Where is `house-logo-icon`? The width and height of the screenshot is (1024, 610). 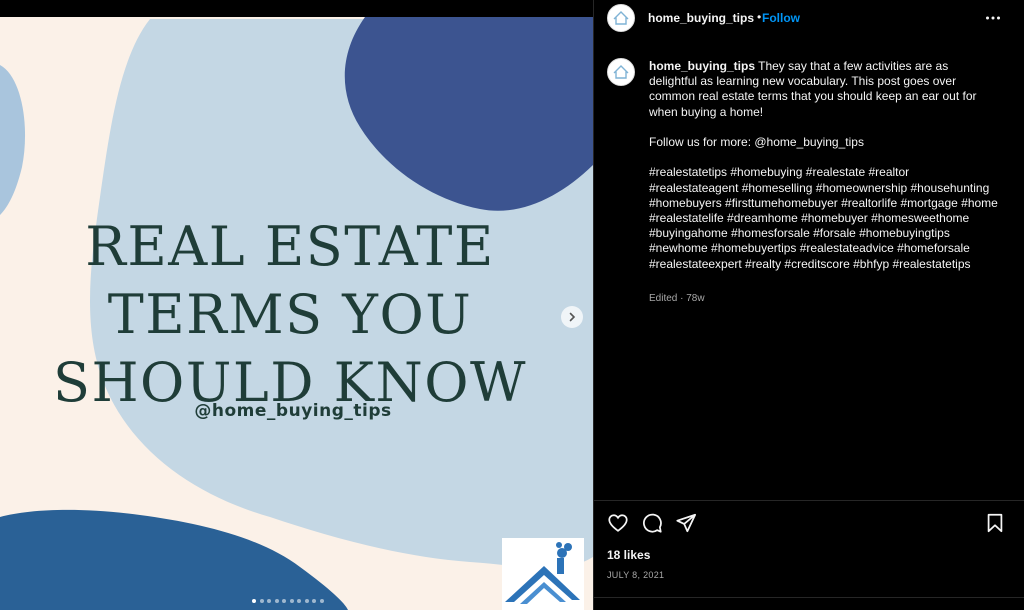
house-logo-icon is located at coordinates (542, 573).